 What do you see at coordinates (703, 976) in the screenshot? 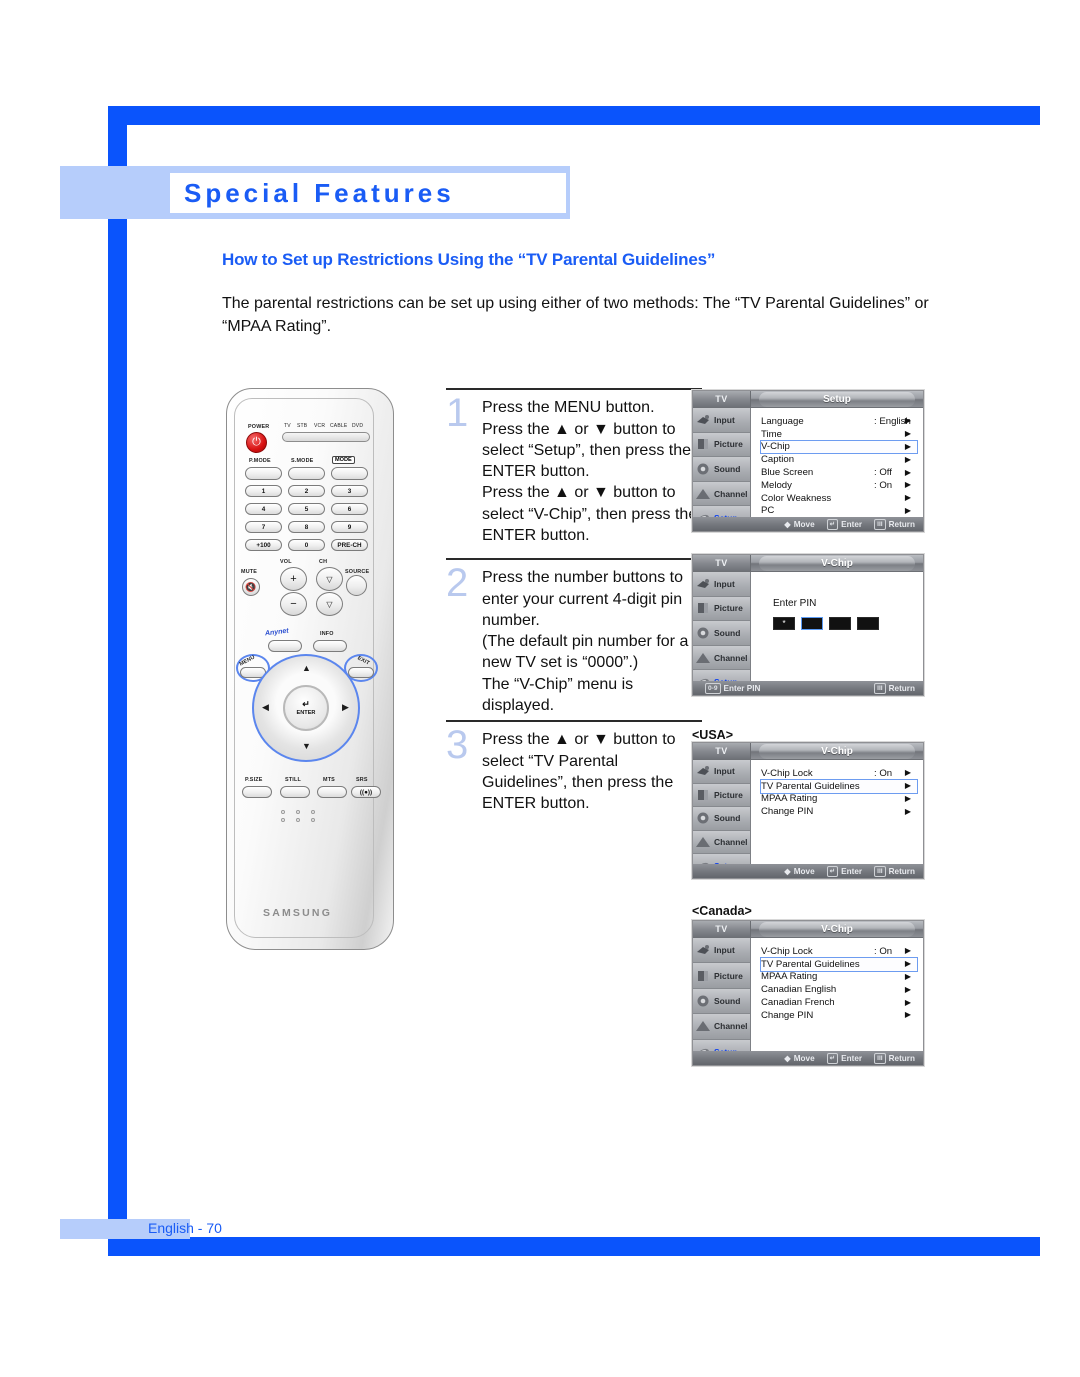
I see `picture-icon` at bounding box center [703, 976].